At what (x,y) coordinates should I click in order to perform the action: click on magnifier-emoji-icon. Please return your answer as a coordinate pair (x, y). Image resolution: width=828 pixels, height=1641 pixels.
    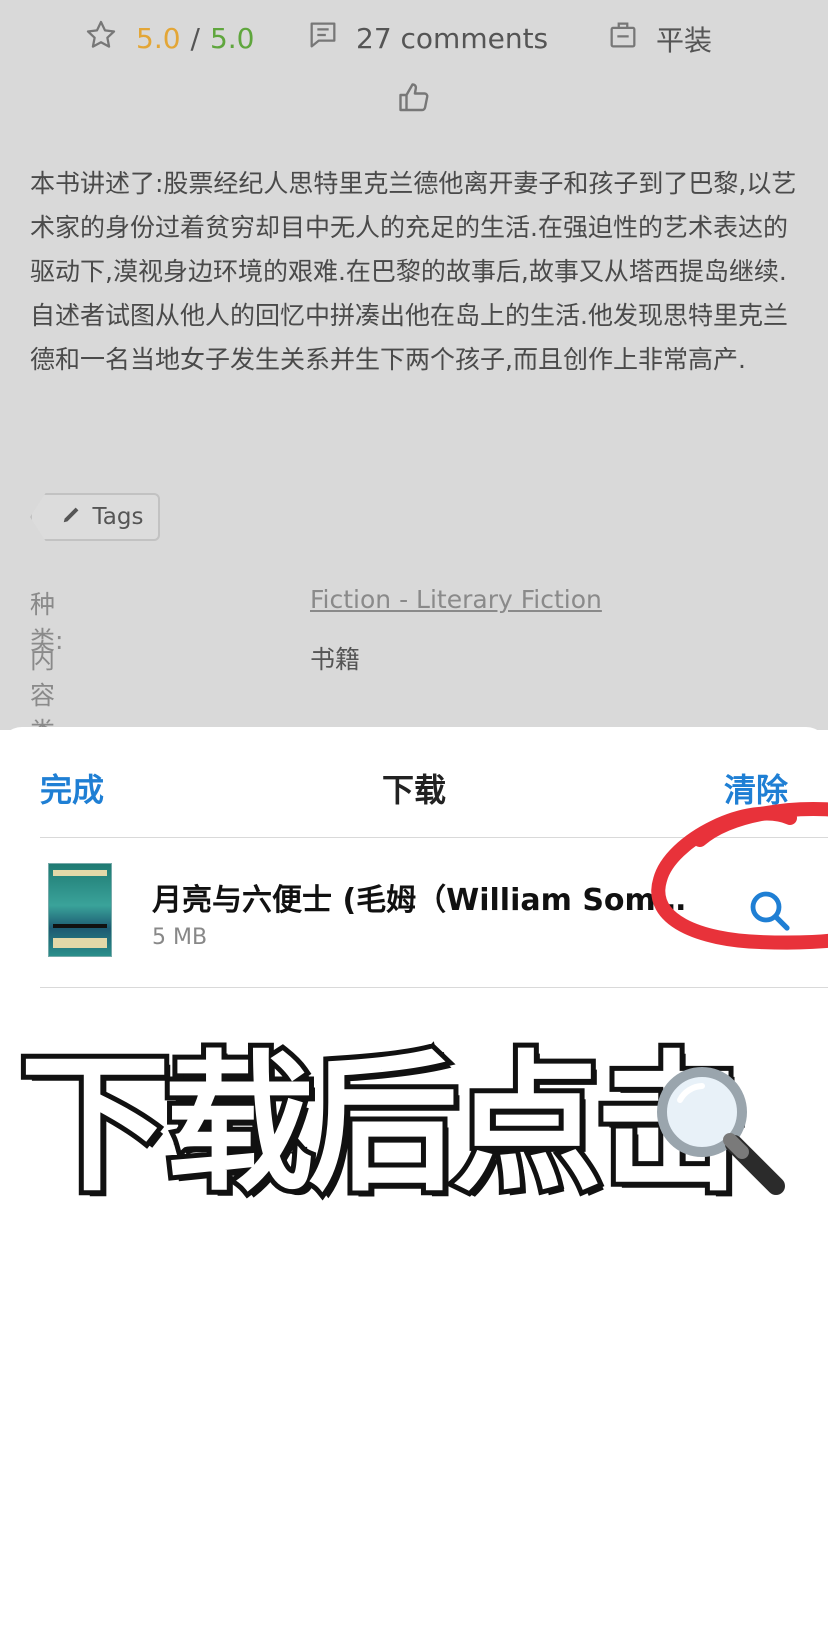
    Looking at the image, I should click on (721, 1131).